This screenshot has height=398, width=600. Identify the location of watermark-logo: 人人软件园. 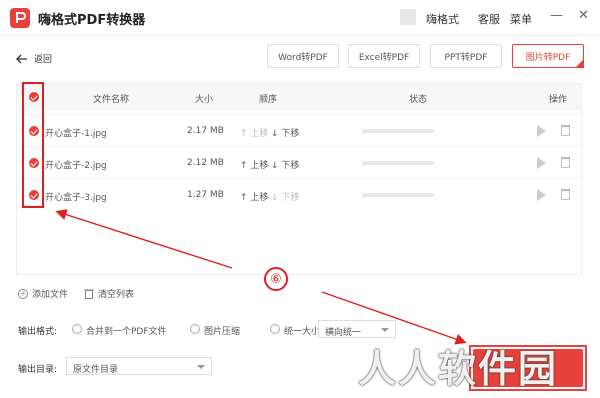
(458, 369).